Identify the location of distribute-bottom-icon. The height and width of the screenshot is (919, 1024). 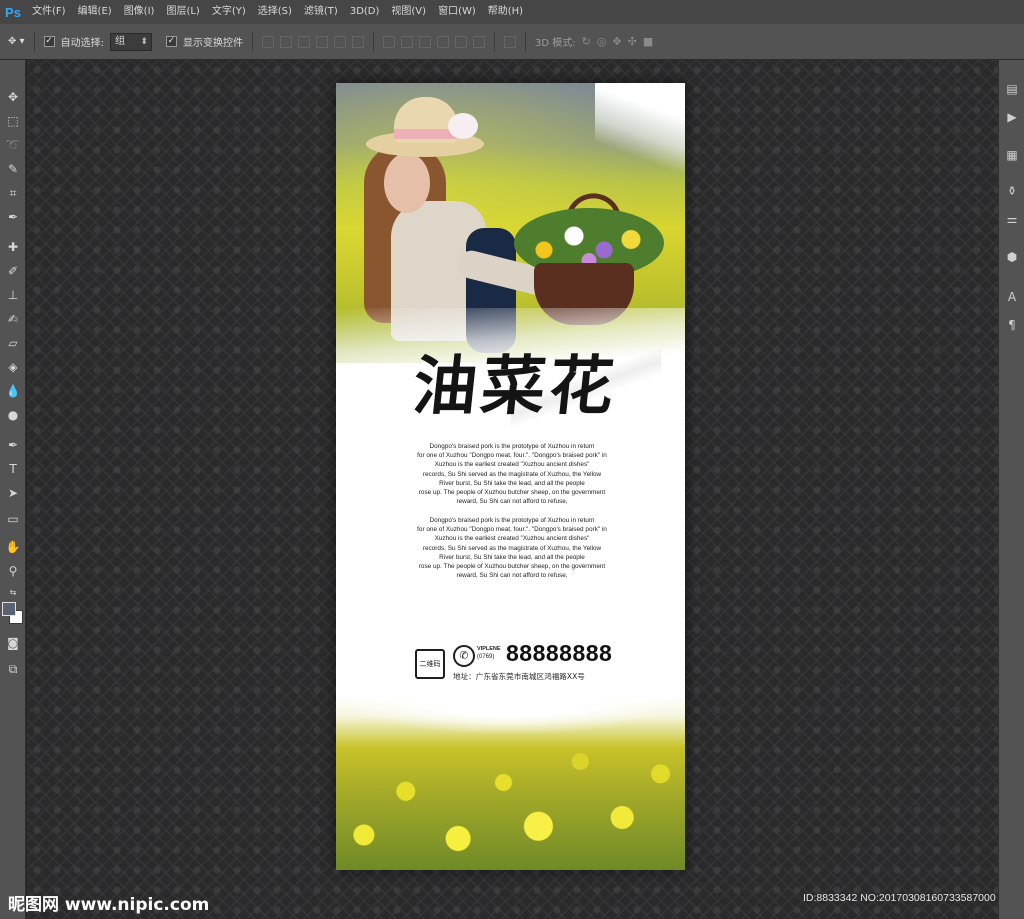
(424, 41).